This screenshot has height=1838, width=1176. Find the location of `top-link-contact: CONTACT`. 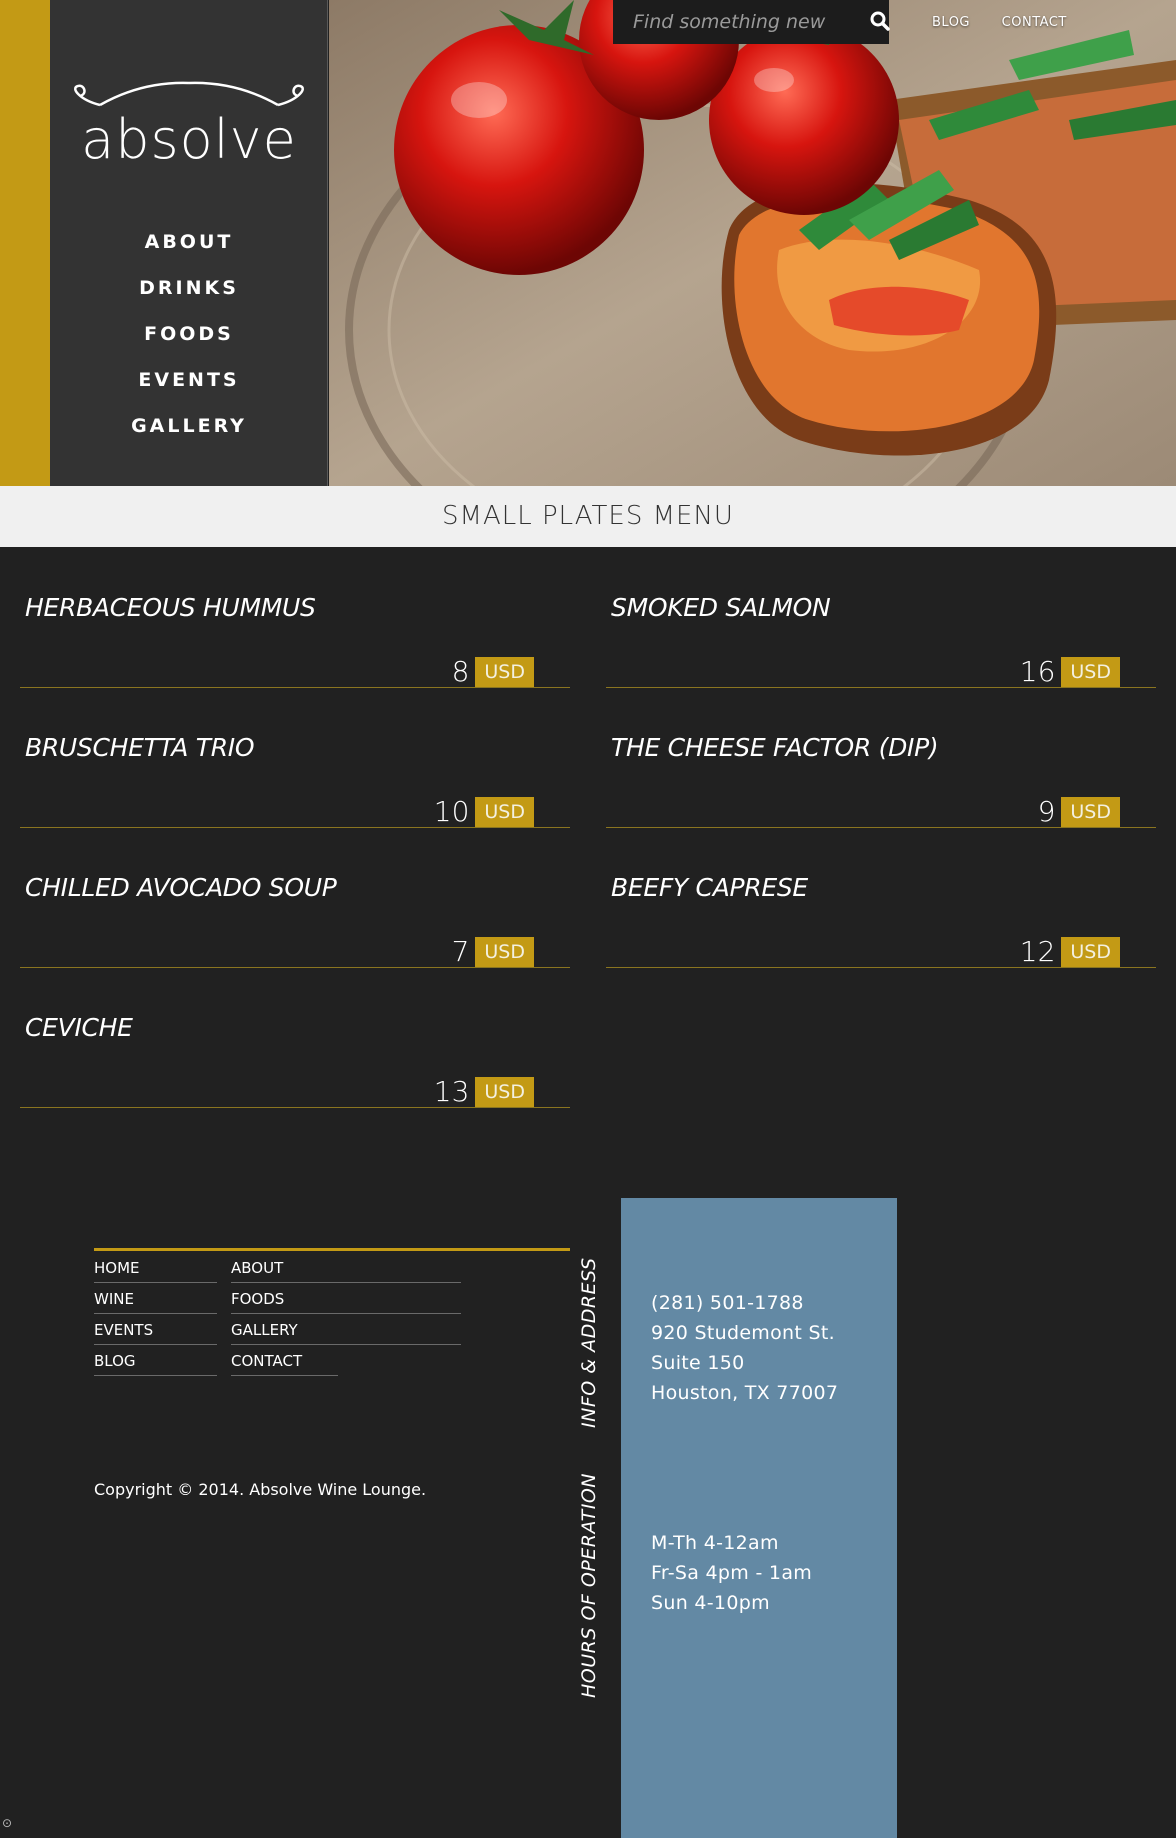

top-link-contact: CONTACT is located at coordinates (1034, 22).